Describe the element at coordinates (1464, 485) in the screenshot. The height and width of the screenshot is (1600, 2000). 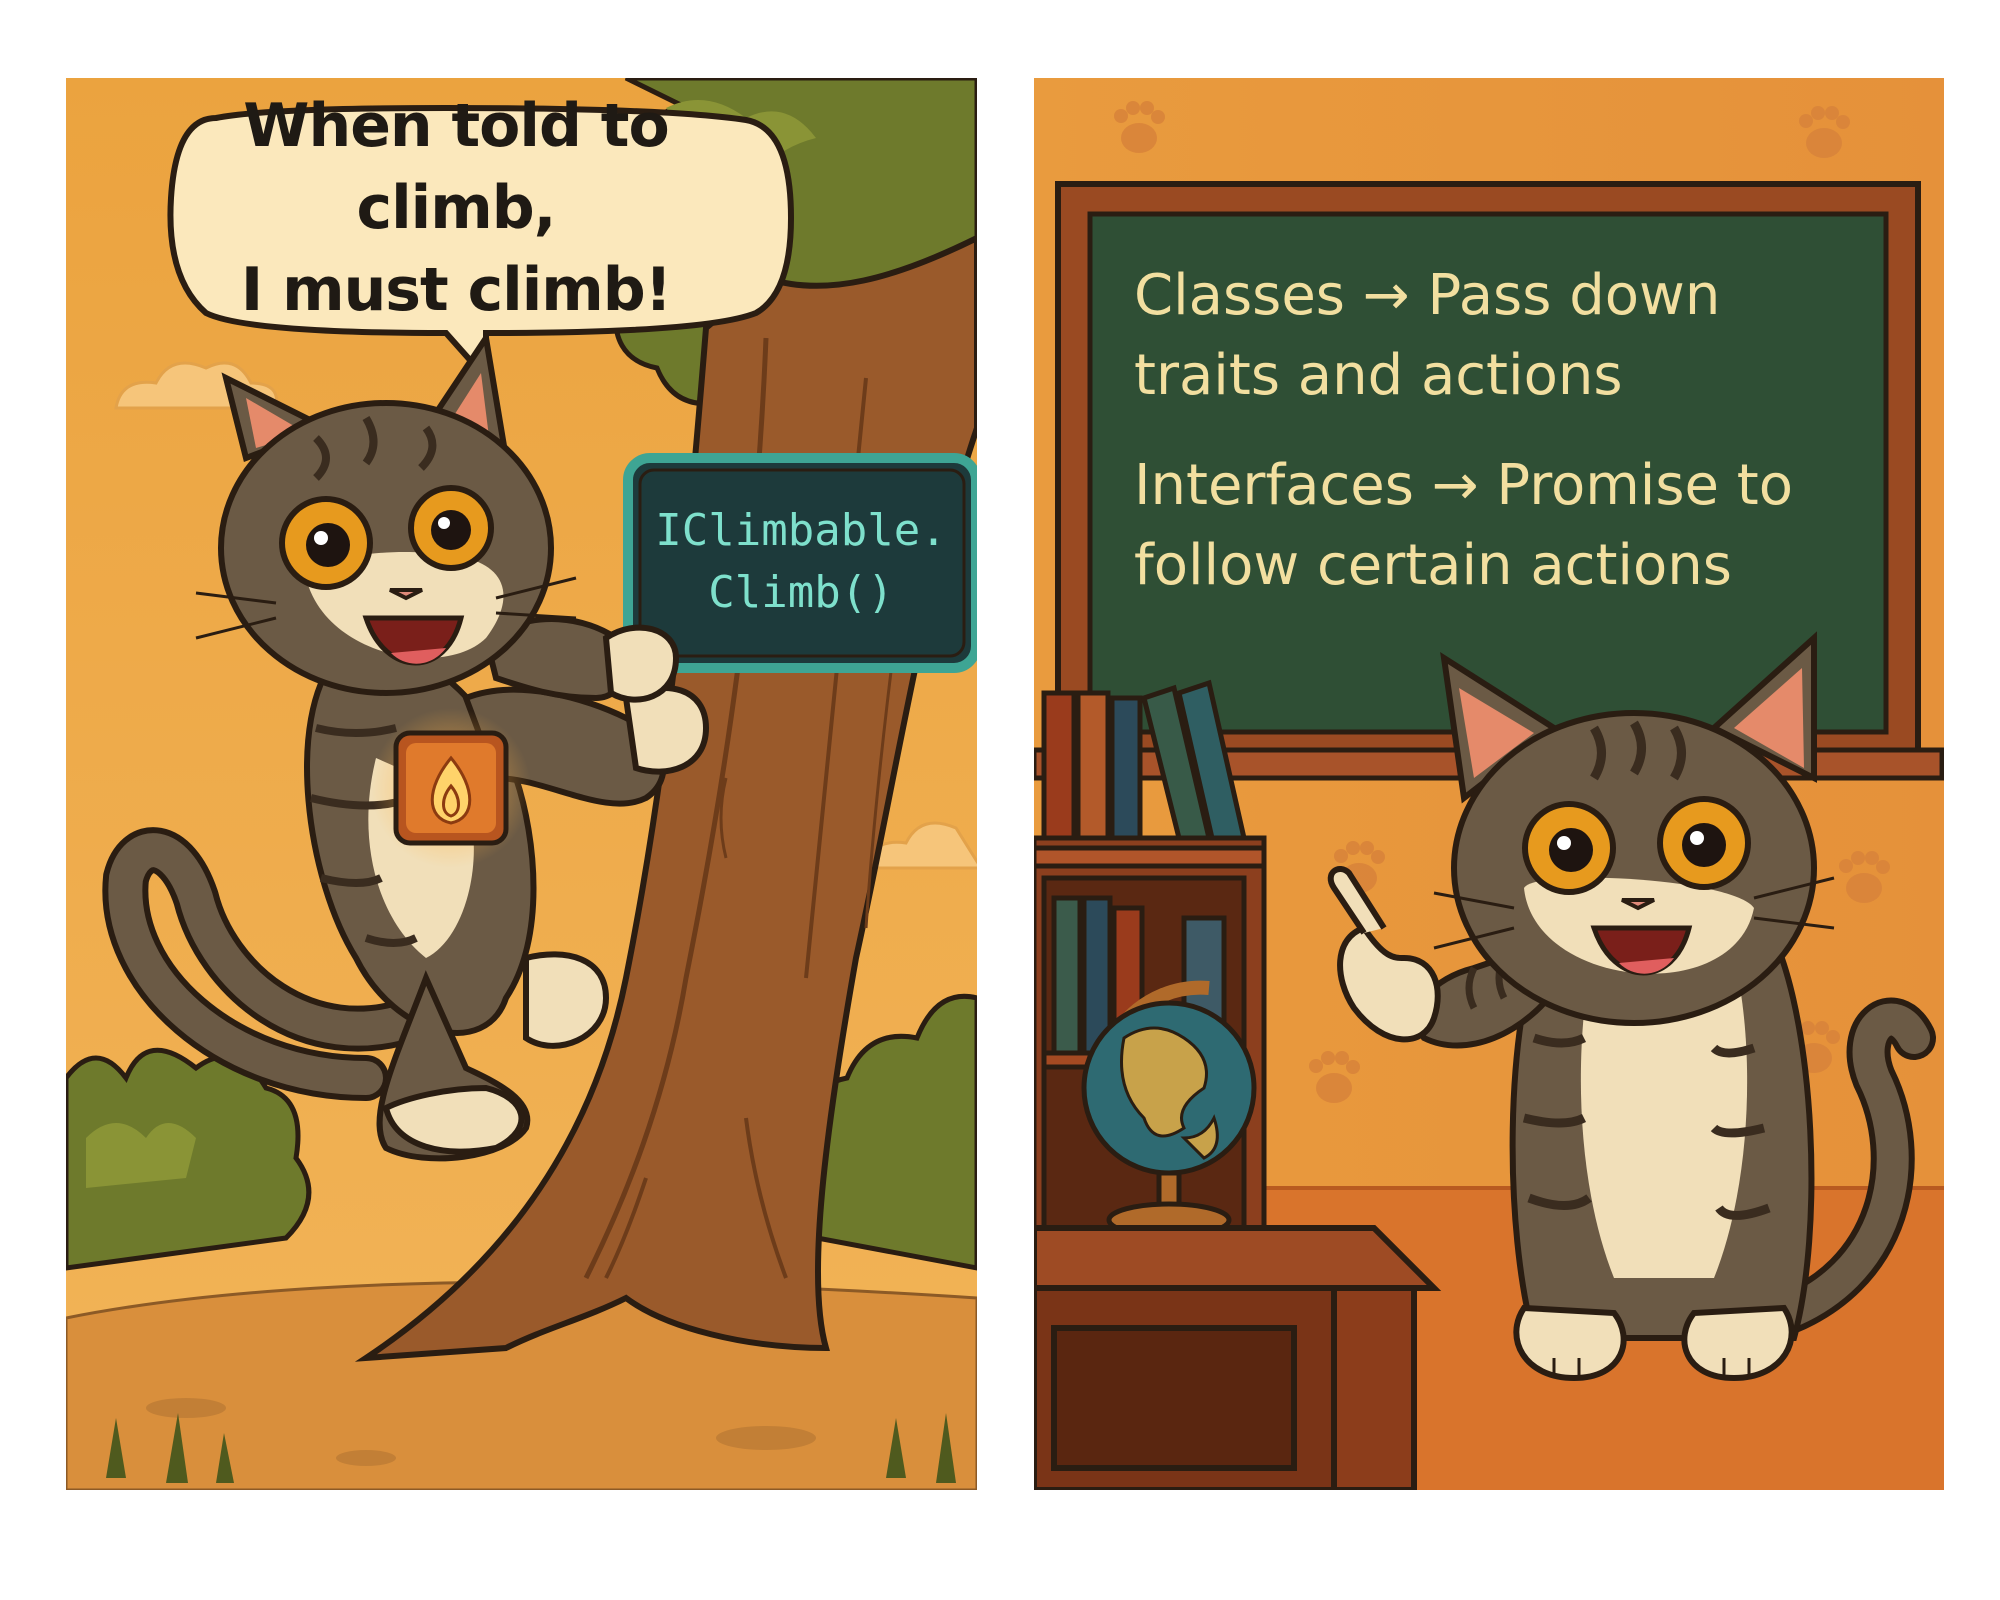
I see `interfaces-line-1: Interfaces → Promise to` at that location.